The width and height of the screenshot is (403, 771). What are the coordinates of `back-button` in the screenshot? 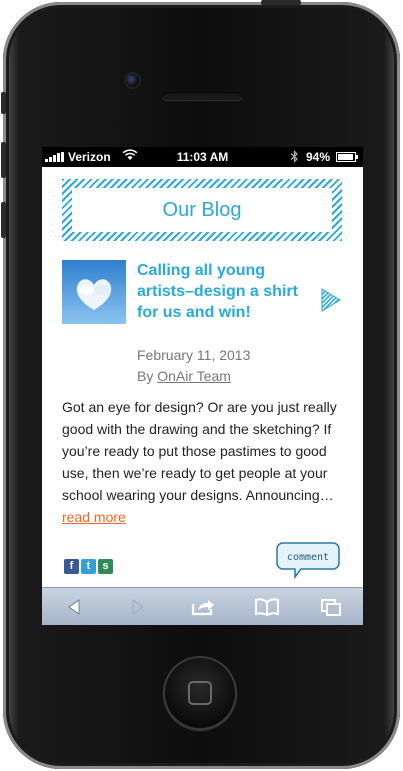 It's located at (74, 606).